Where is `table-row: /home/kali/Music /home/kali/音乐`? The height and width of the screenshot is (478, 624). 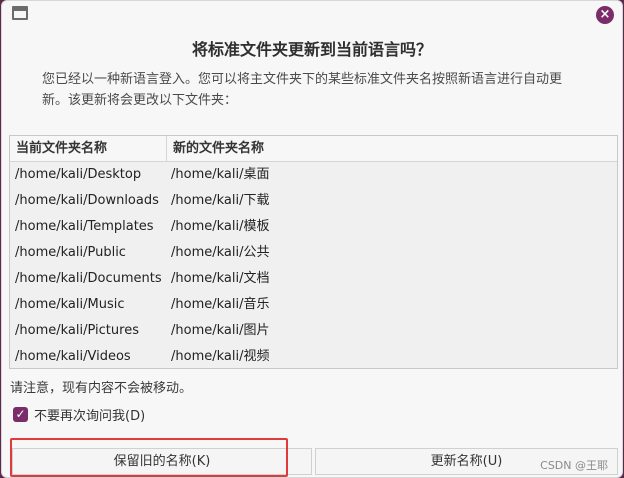 table-row: /home/kali/Music /home/kali/音乐 is located at coordinates (313, 305).